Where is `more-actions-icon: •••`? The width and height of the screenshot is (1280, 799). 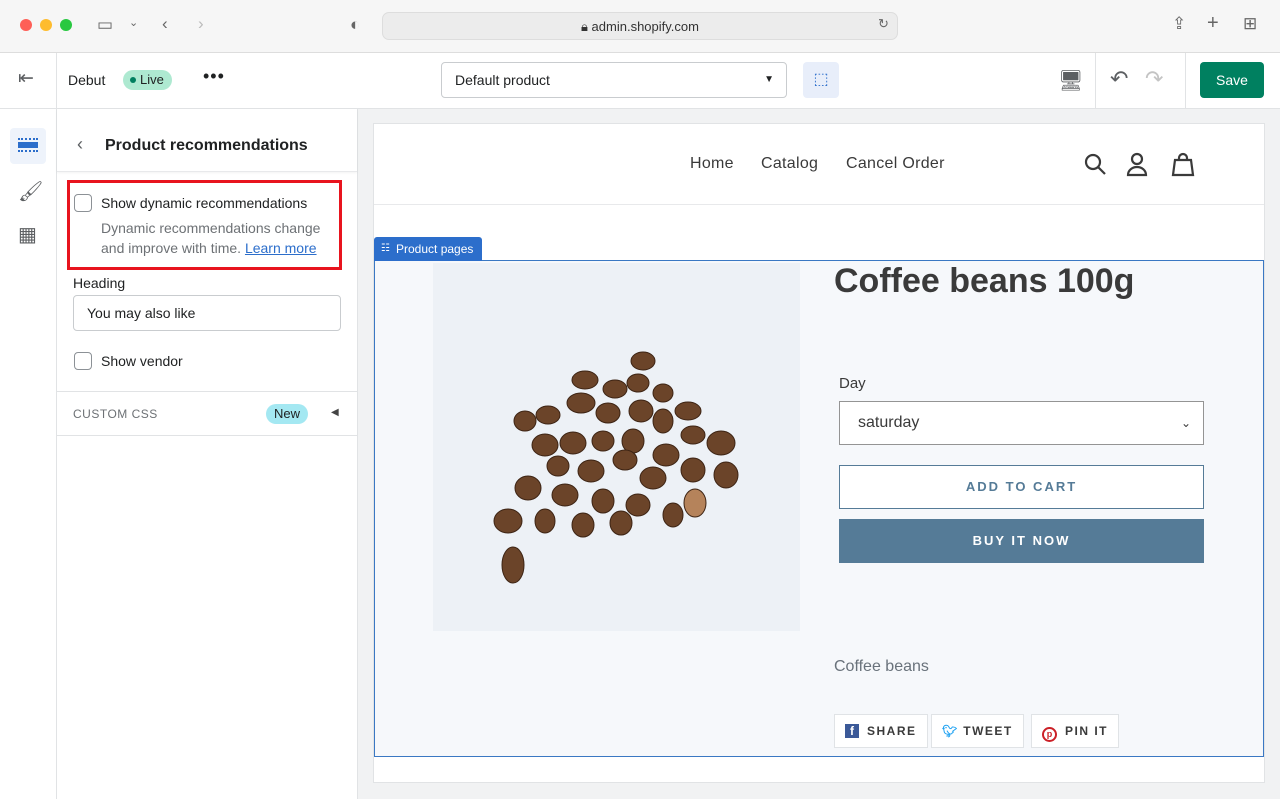
more-actions-icon: ••• is located at coordinates (214, 76).